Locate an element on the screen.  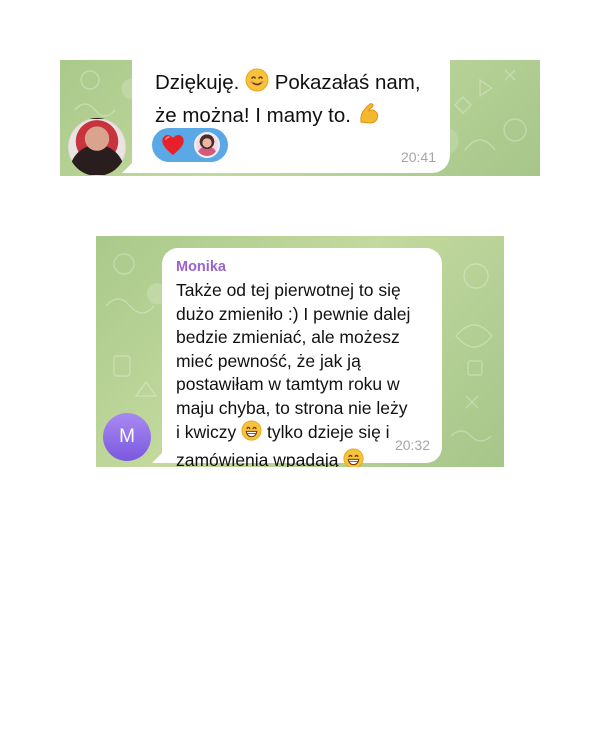
flexed-biceps-icon is located at coordinates (369, 117).